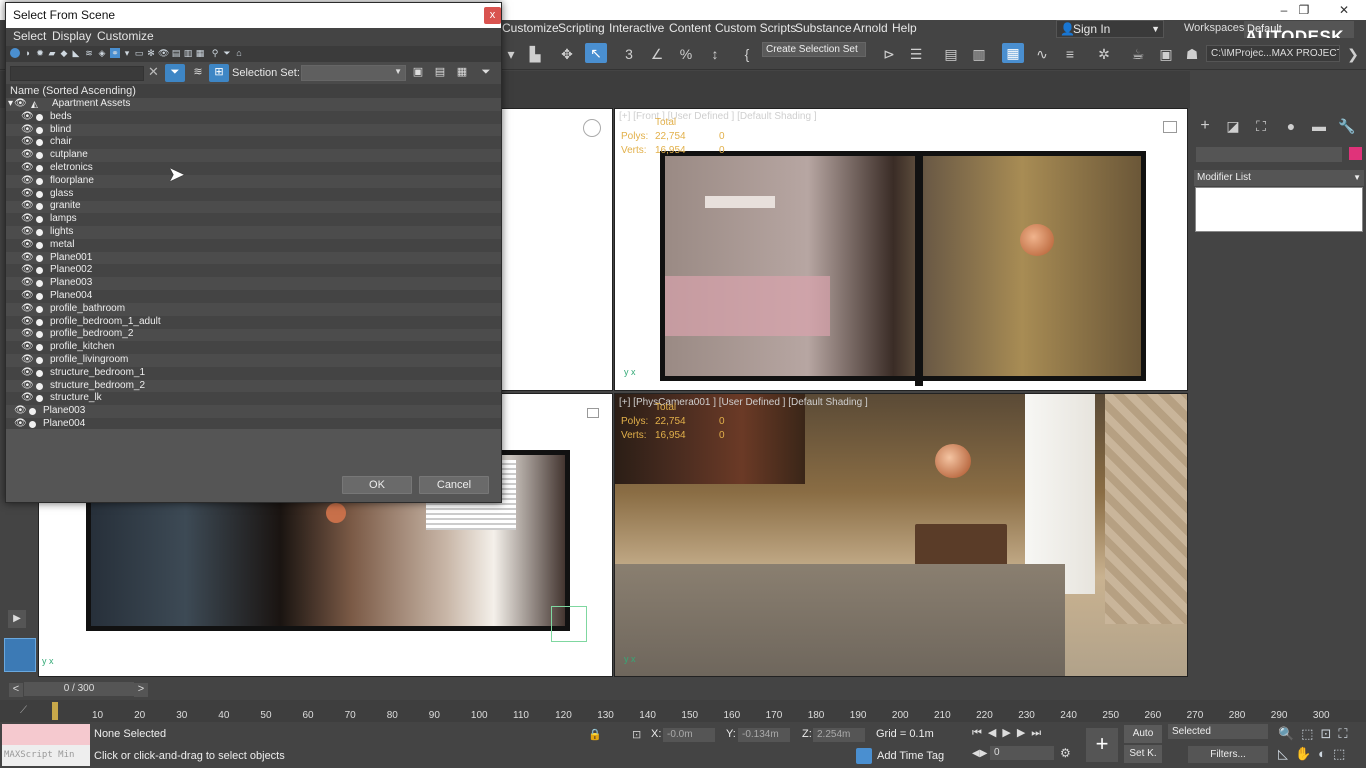 This screenshot has height=768, width=1366. Describe the element at coordinates (1042, 54) in the screenshot. I see `curve-editor-icon: ∿` at that location.